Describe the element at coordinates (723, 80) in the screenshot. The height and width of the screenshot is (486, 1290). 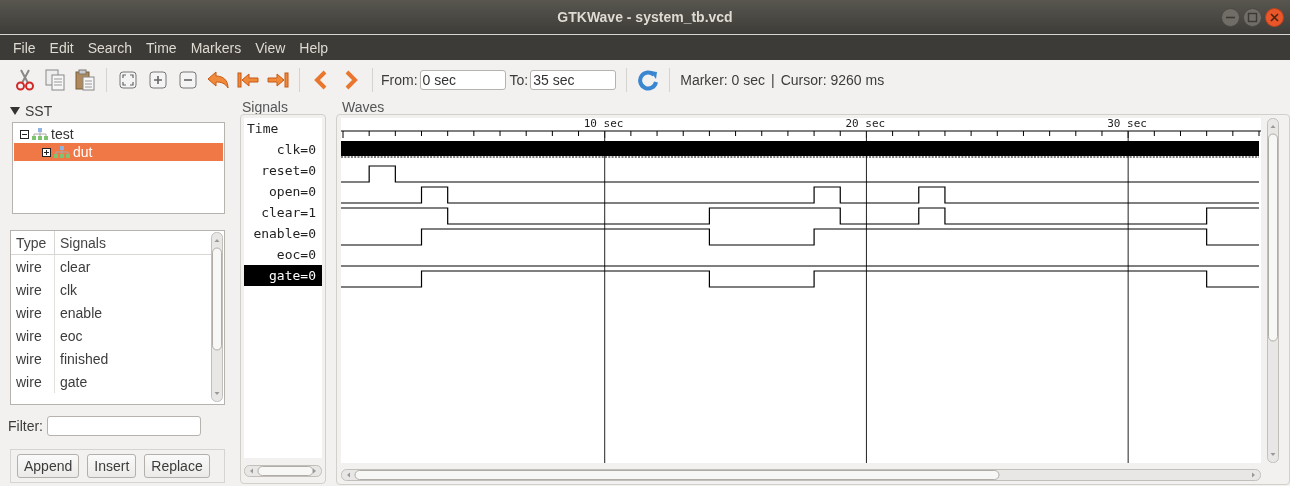
I see `marker-readout: Marker: 0 sec` at that location.